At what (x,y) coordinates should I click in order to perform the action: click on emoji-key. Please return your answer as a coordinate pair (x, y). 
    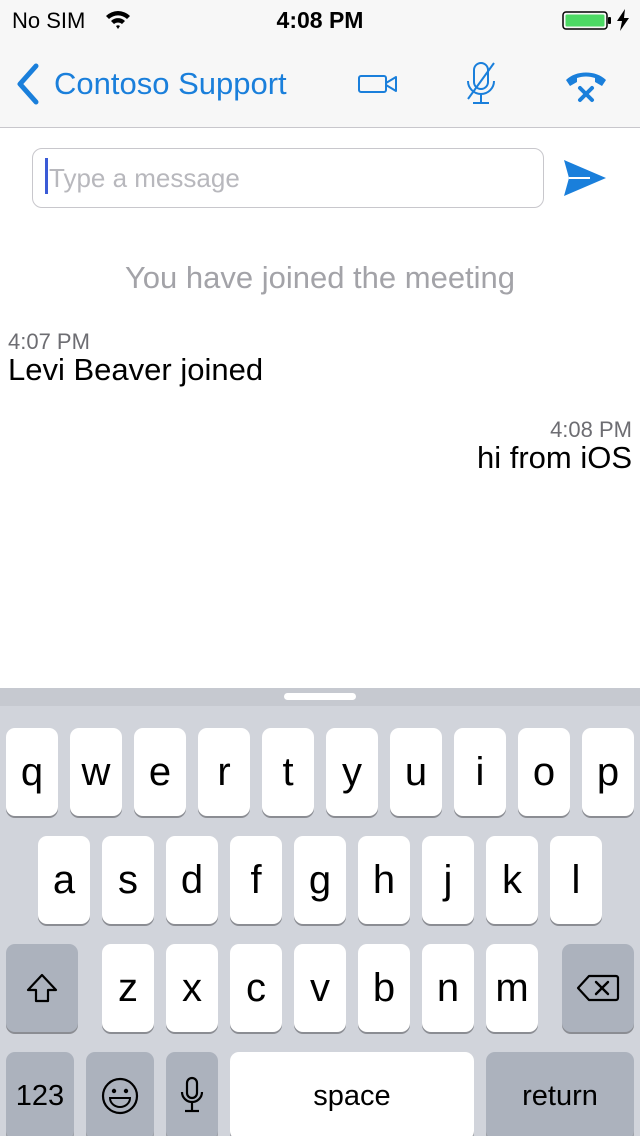
    Looking at the image, I should click on (120, 1094).